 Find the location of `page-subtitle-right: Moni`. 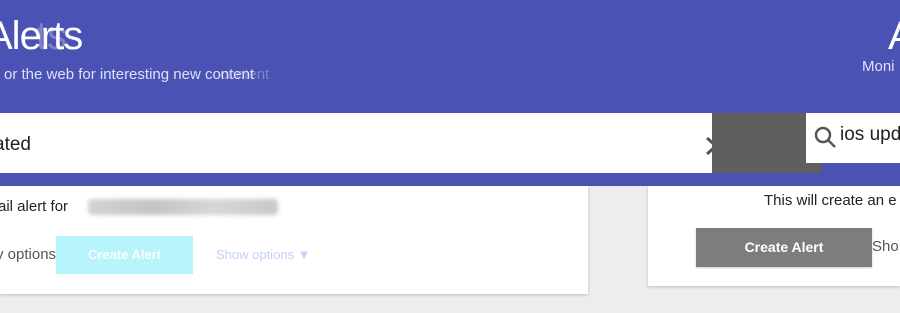

page-subtitle-right: Moni is located at coordinates (878, 66).